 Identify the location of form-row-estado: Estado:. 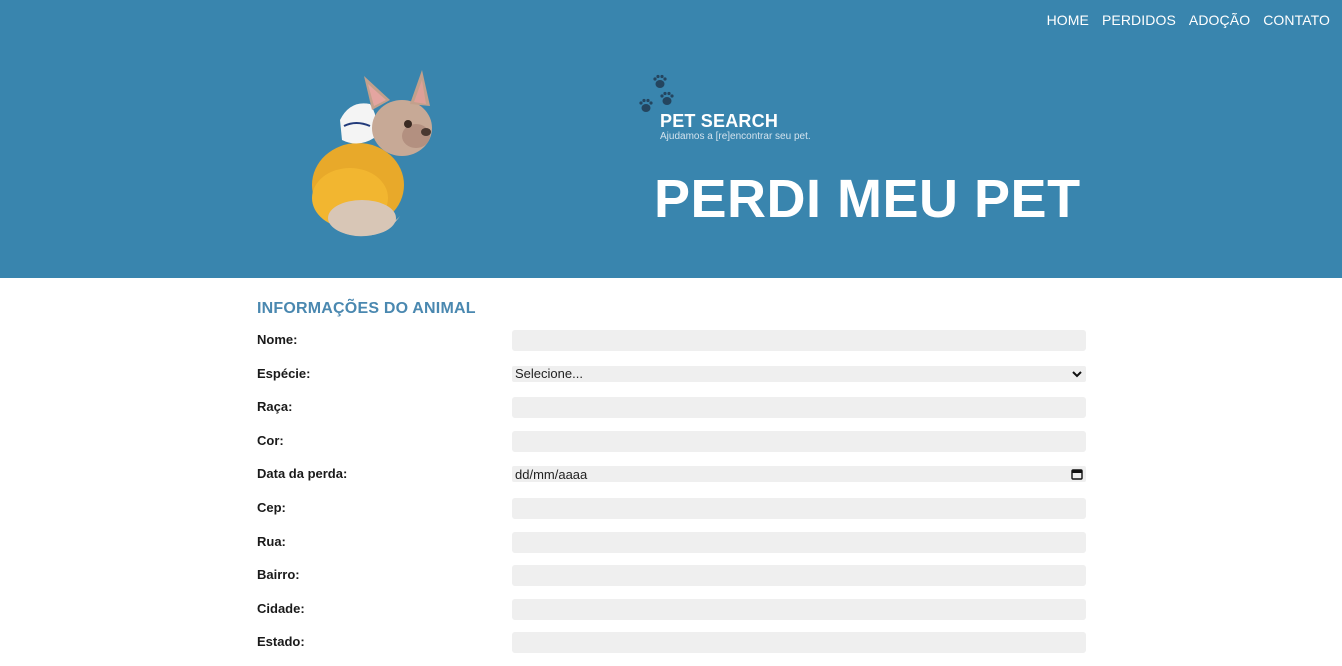
(672, 649).